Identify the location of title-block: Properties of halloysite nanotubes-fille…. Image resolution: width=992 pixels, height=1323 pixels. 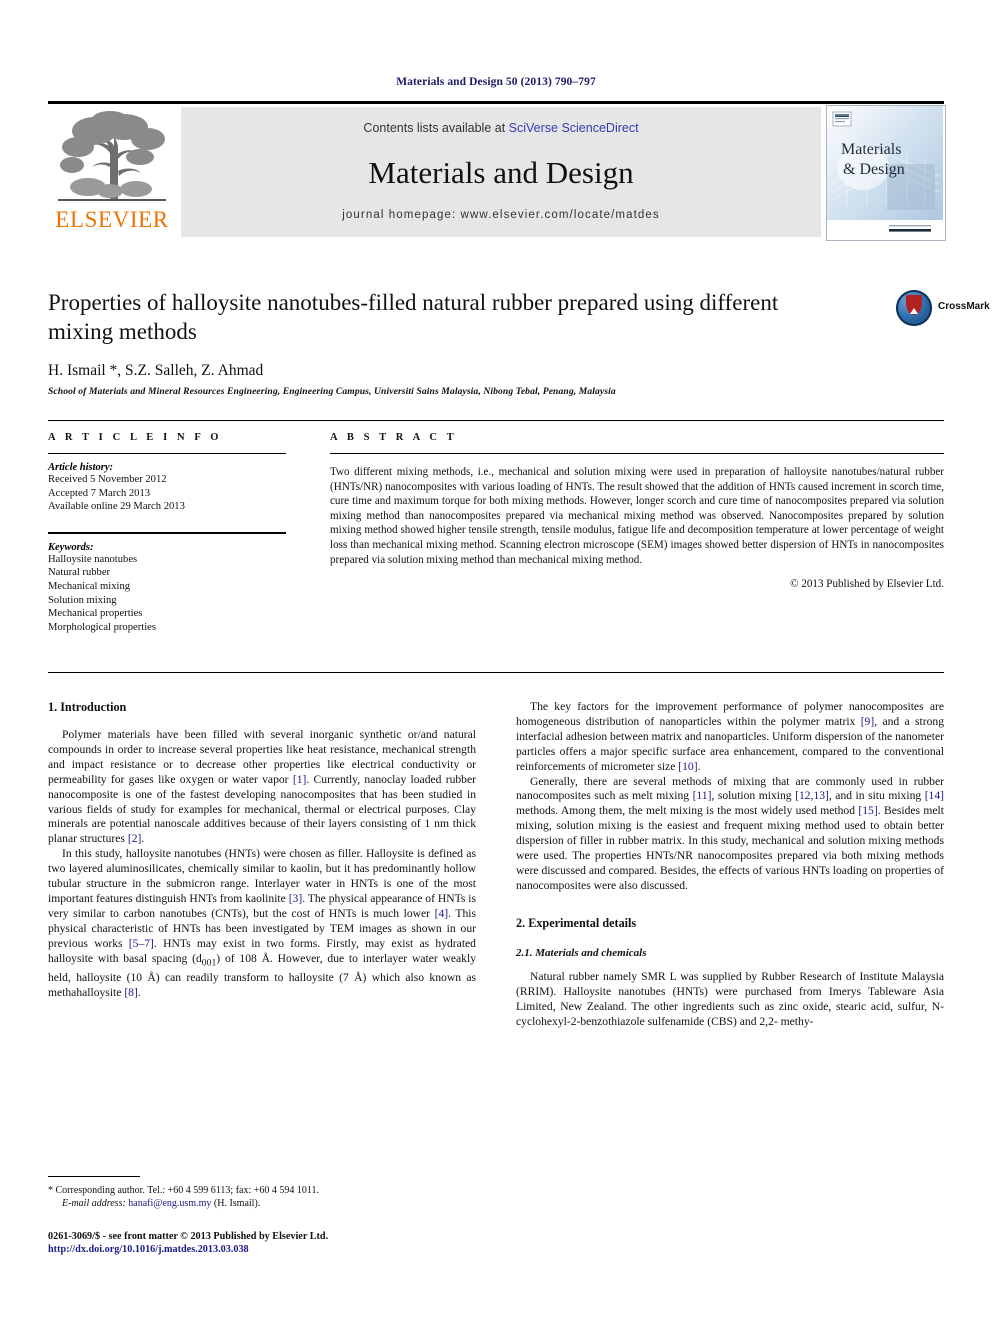
(519, 342).